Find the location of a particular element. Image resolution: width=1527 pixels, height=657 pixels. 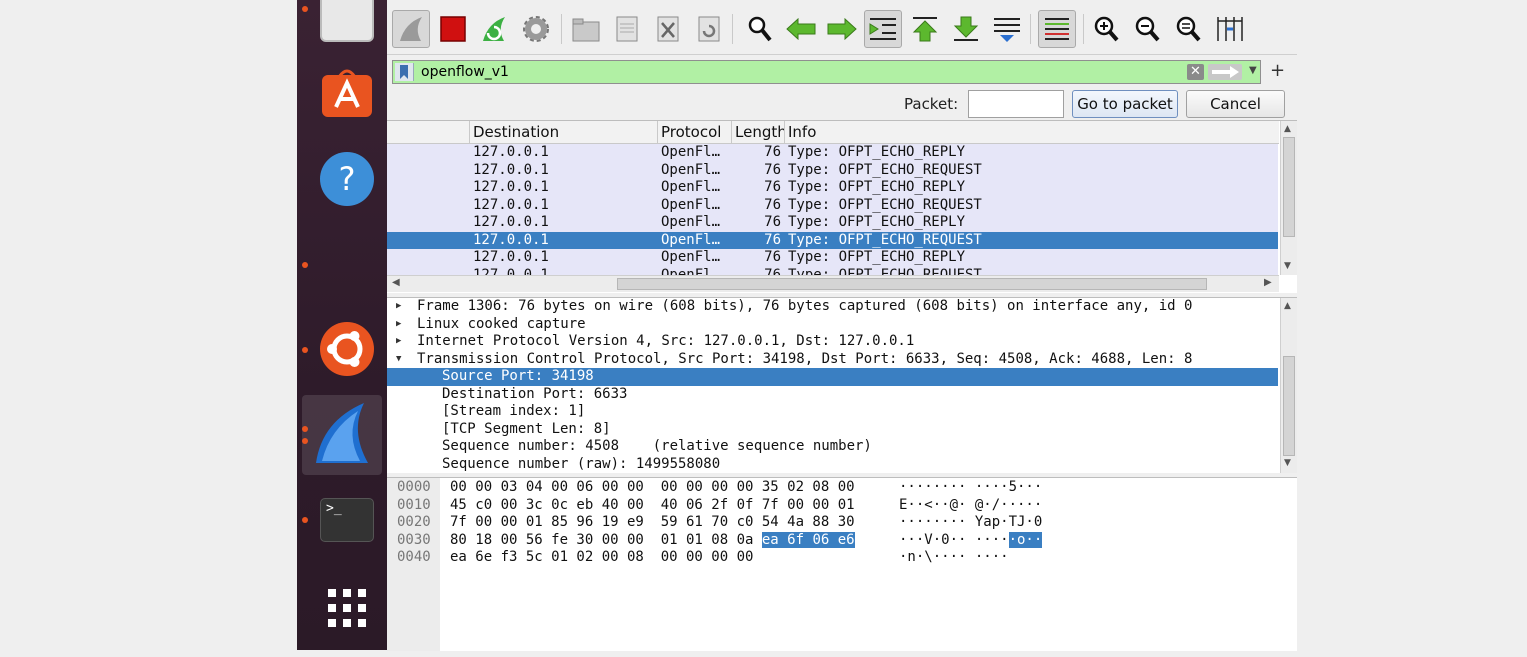

gear-icon is located at coordinates (536, 29).